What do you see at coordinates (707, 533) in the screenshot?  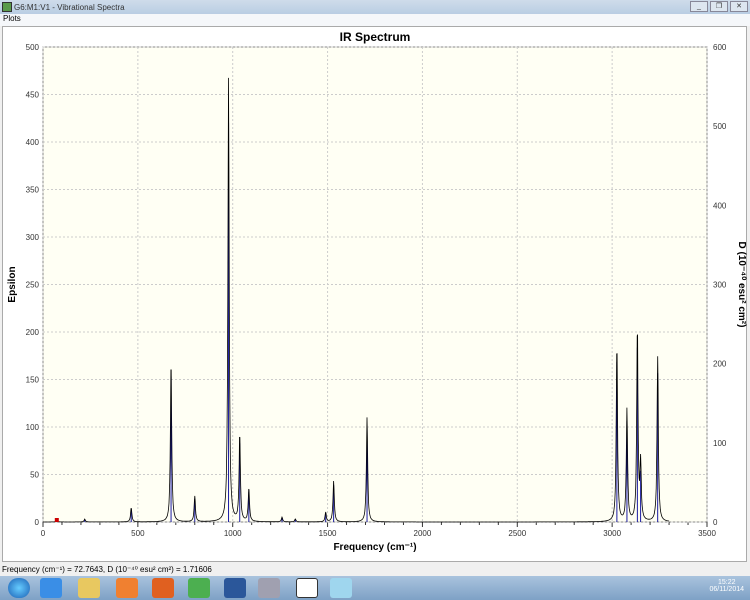 I see `x-tick-label: 3500` at bounding box center [707, 533].